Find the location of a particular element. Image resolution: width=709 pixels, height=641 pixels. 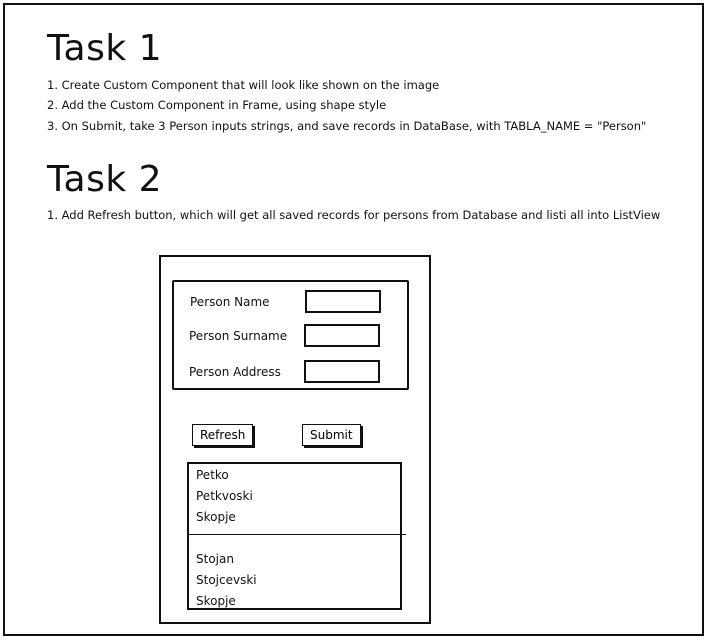

person-surname-label: Person Surname is located at coordinates (238, 336).